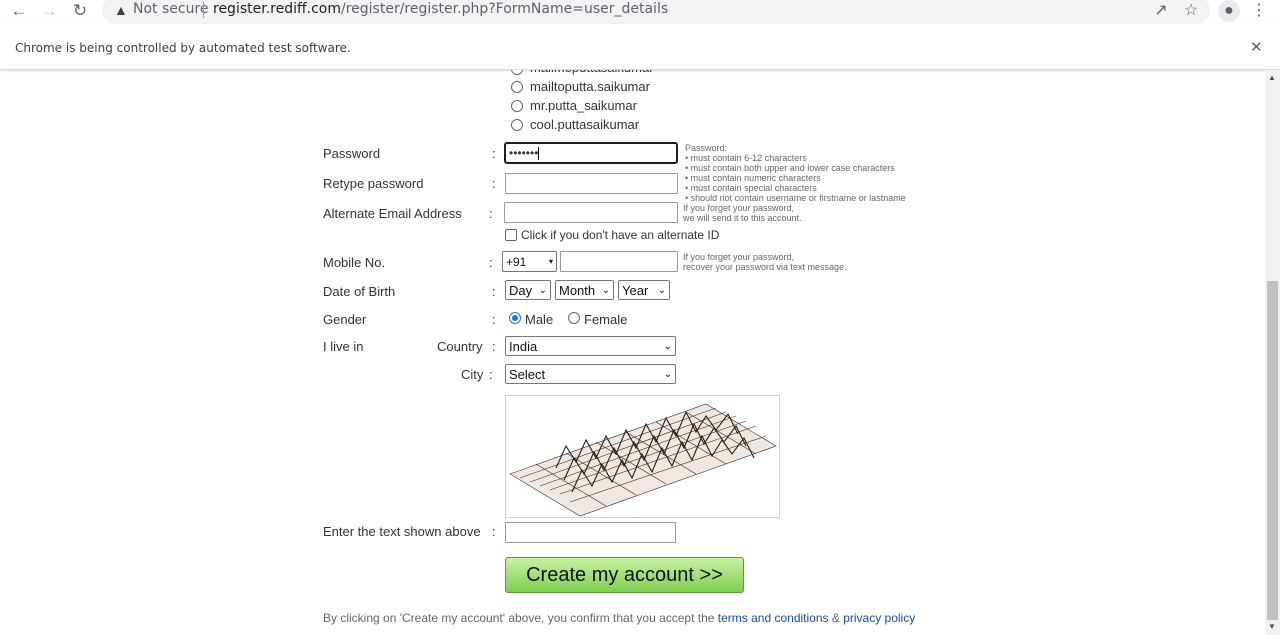  Describe the element at coordinates (643, 460) in the screenshot. I see `captcha-mesh-graphic` at that location.